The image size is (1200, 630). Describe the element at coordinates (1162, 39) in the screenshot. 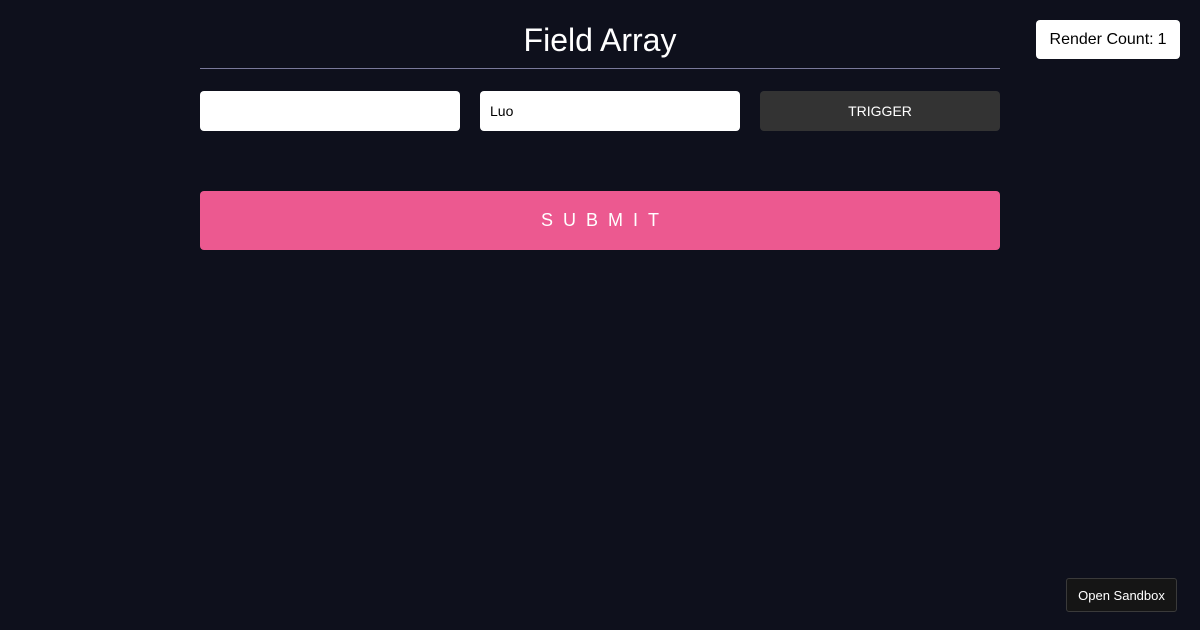

I see `render-count-value: 1` at that location.